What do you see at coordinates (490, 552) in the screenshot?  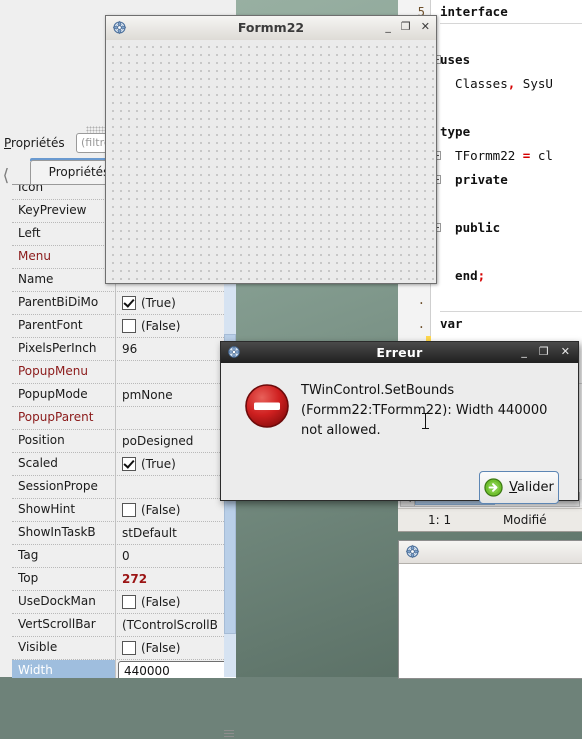 I see `bottom-window-titlebar` at bounding box center [490, 552].